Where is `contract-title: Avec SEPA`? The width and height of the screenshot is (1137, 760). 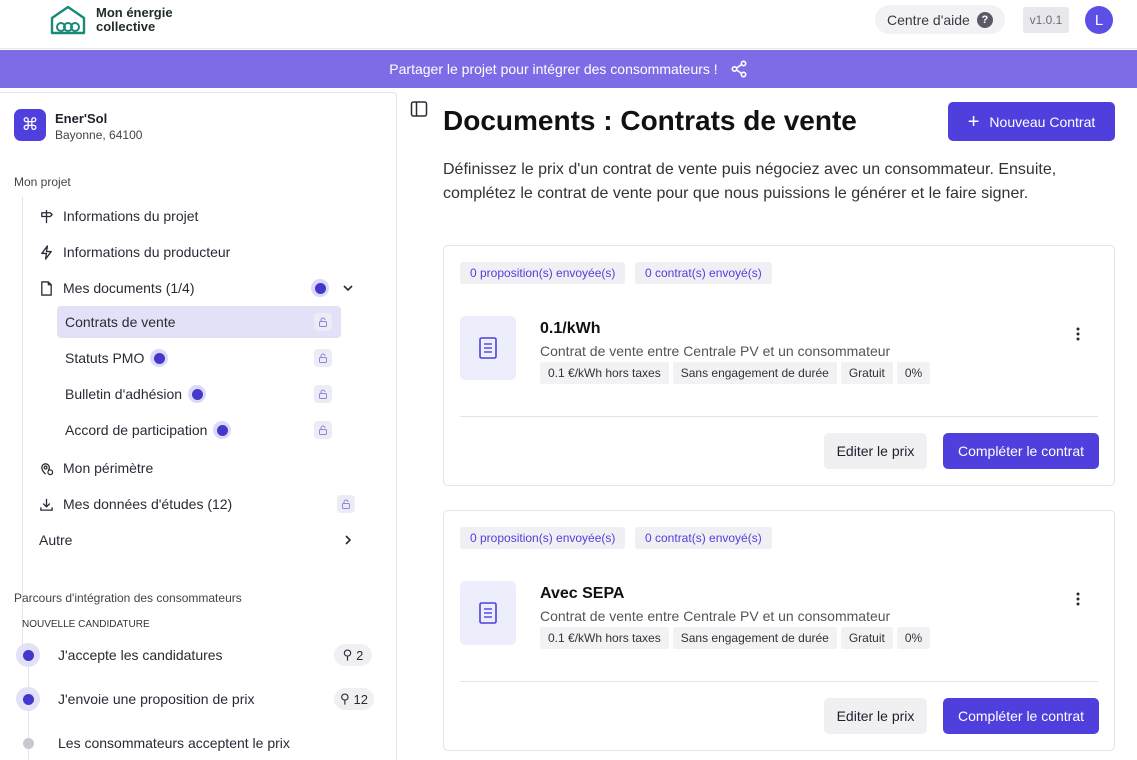
contract-title: Avec SEPA is located at coordinates (582, 593).